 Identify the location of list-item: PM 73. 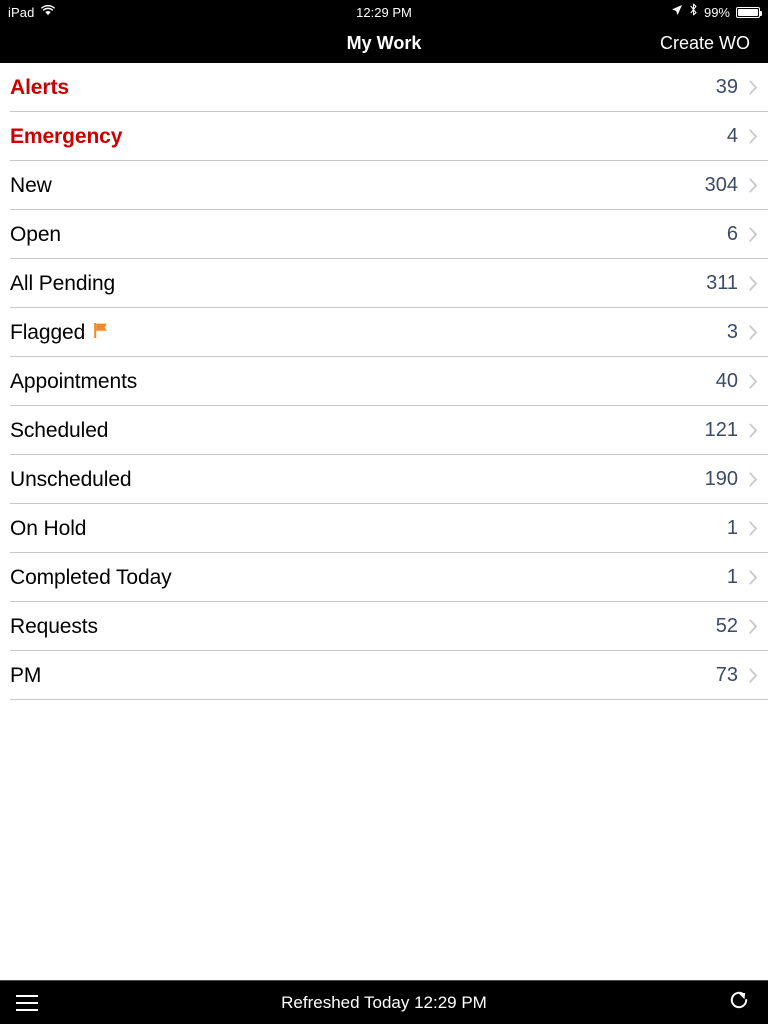
(384, 675).